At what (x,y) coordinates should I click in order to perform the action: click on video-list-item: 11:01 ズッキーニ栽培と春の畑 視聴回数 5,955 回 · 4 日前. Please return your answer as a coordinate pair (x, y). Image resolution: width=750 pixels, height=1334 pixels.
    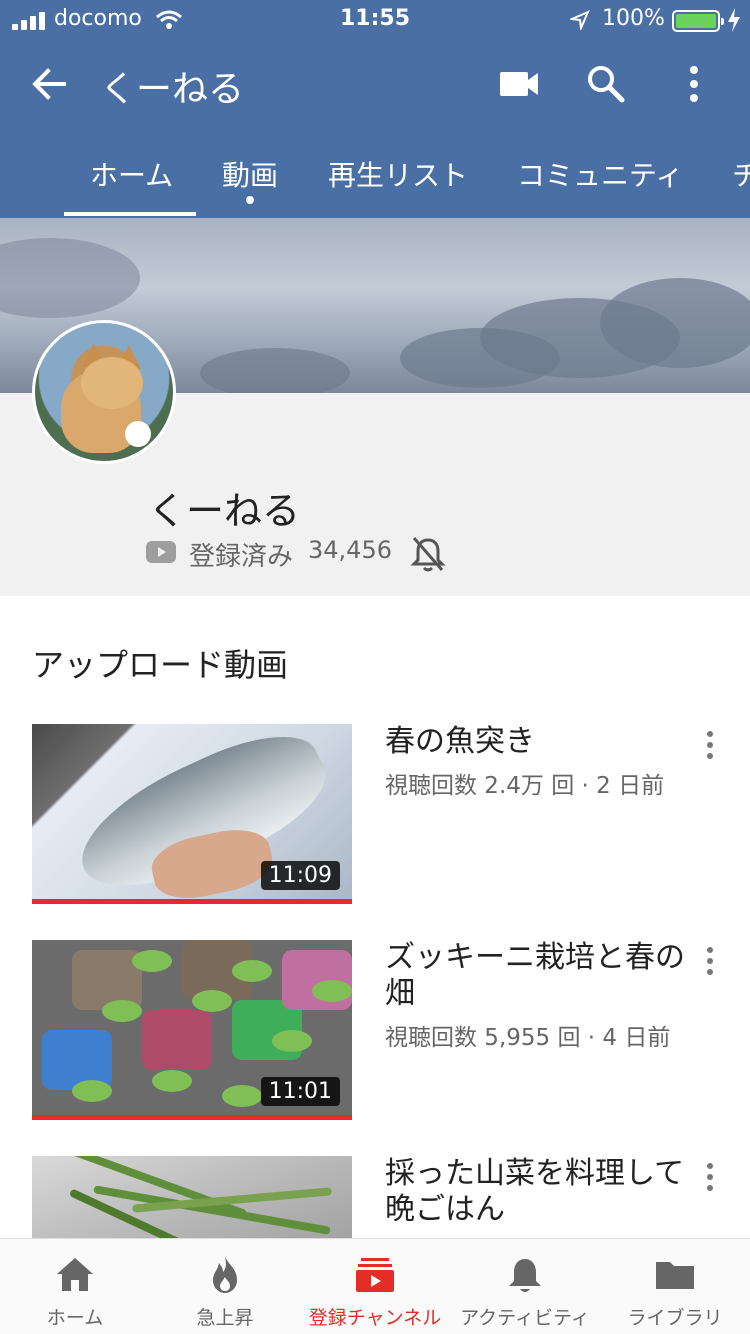
    Looking at the image, I should click on (375, 1032).